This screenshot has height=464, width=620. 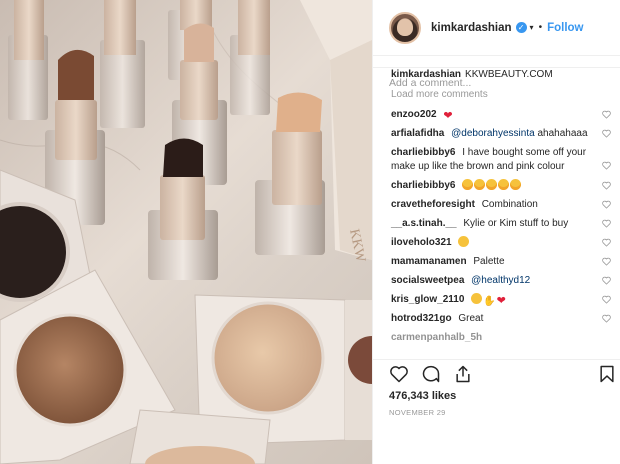 I want to click on share-icon, so click(x=463, y=374).